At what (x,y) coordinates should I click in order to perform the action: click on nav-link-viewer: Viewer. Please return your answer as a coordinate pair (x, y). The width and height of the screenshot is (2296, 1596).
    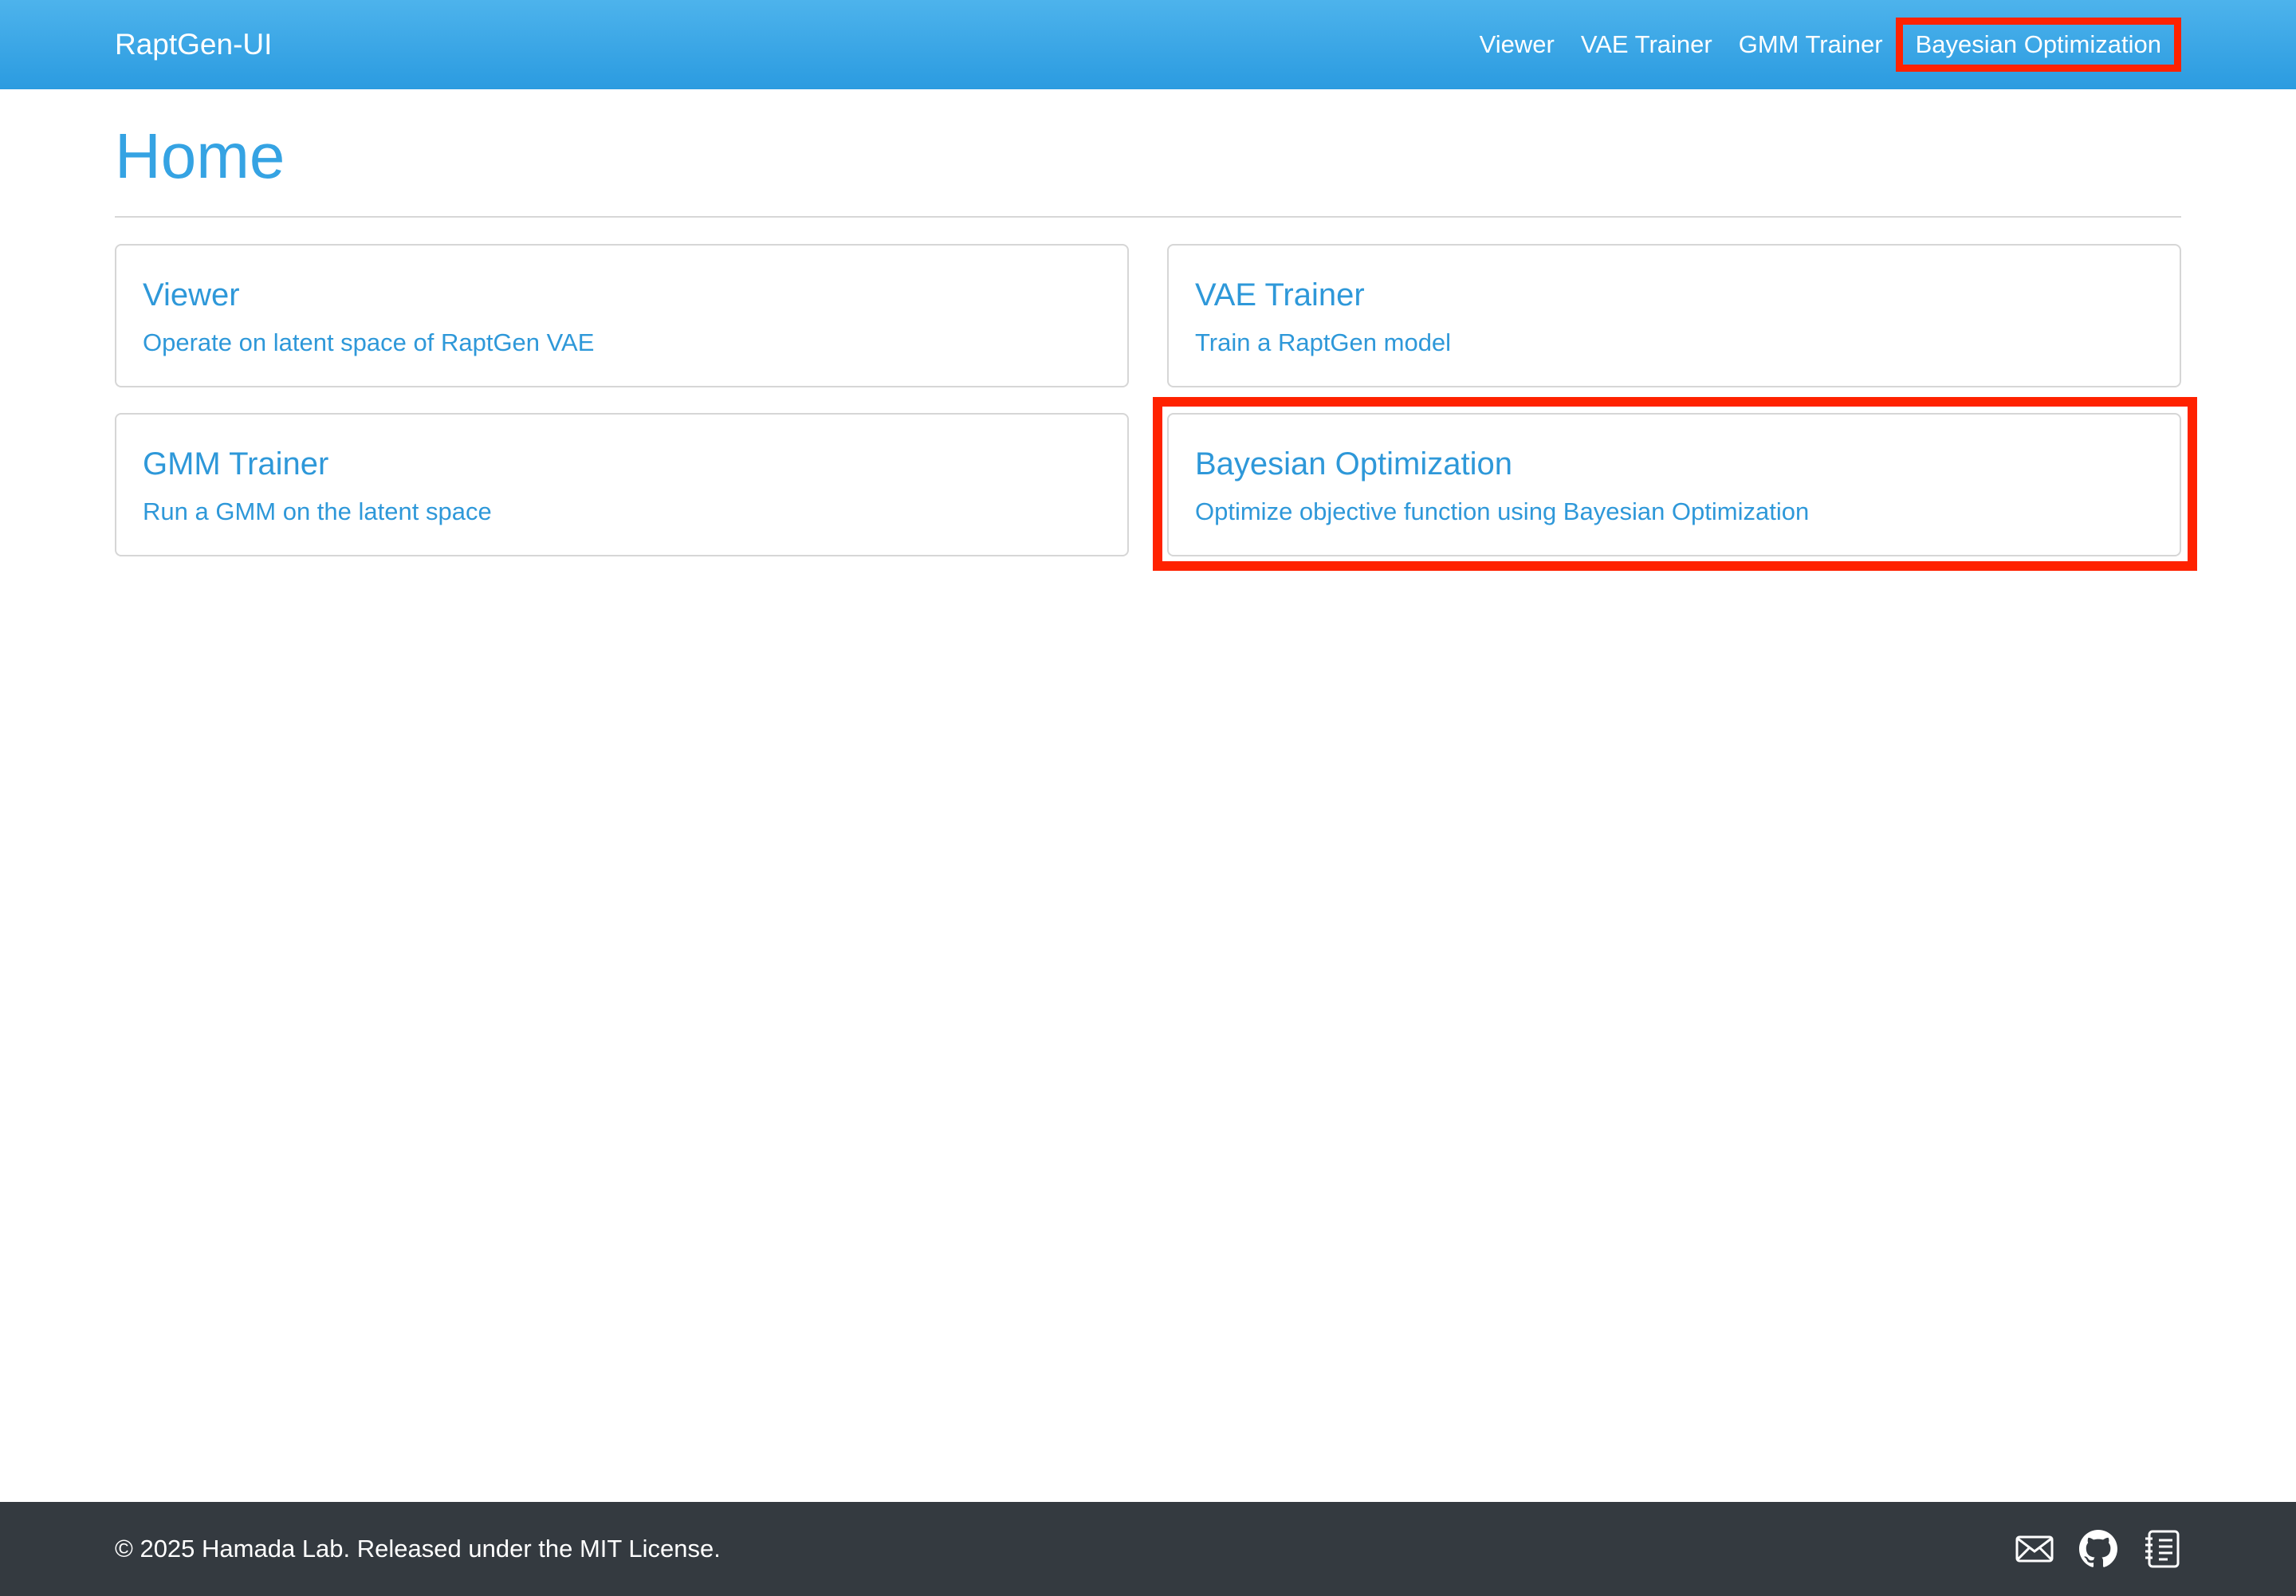
    Looking at the image, I should click on (1517, 44).